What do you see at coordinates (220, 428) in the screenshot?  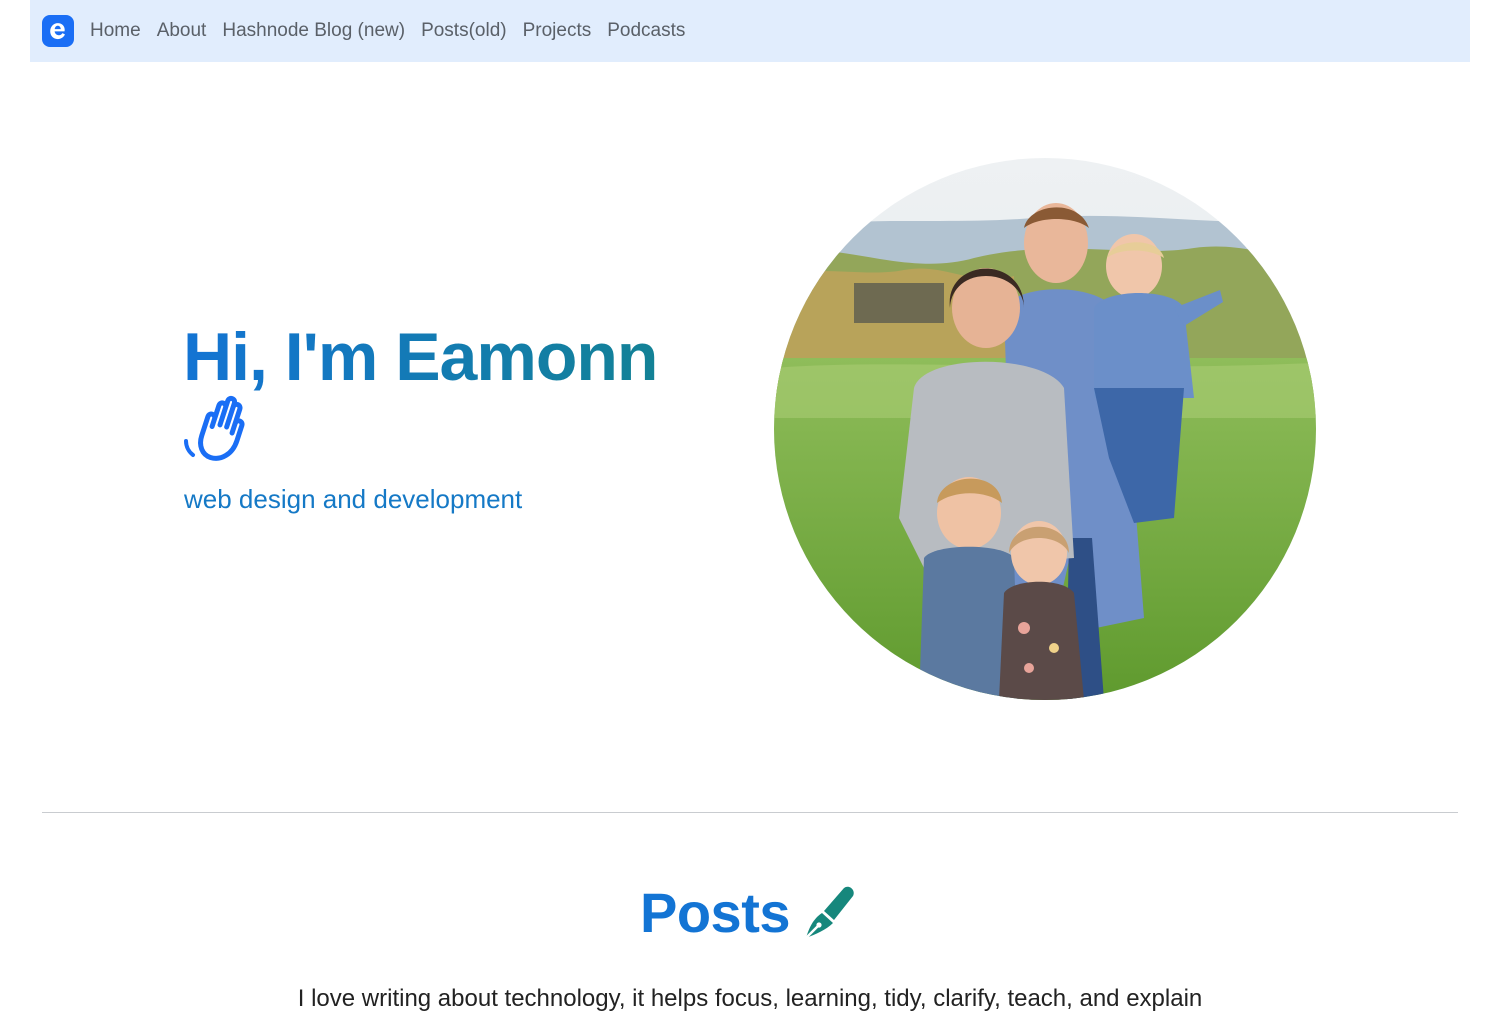 I see `waving-hand-icon` at bounding box center [220, 428].